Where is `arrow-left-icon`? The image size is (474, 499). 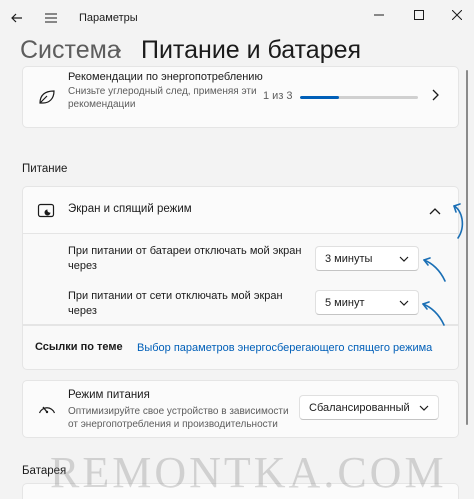 arrow-left-icon is located at coordinates (16, 18).